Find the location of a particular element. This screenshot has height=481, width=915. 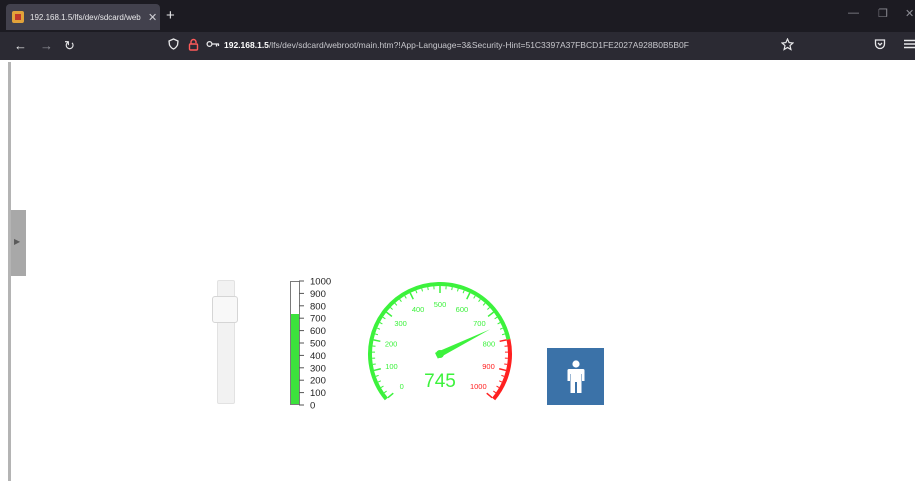

tab-title: 192.168.1.5/lfs/dev/sdcard/web is located at coordinates (85, 17).